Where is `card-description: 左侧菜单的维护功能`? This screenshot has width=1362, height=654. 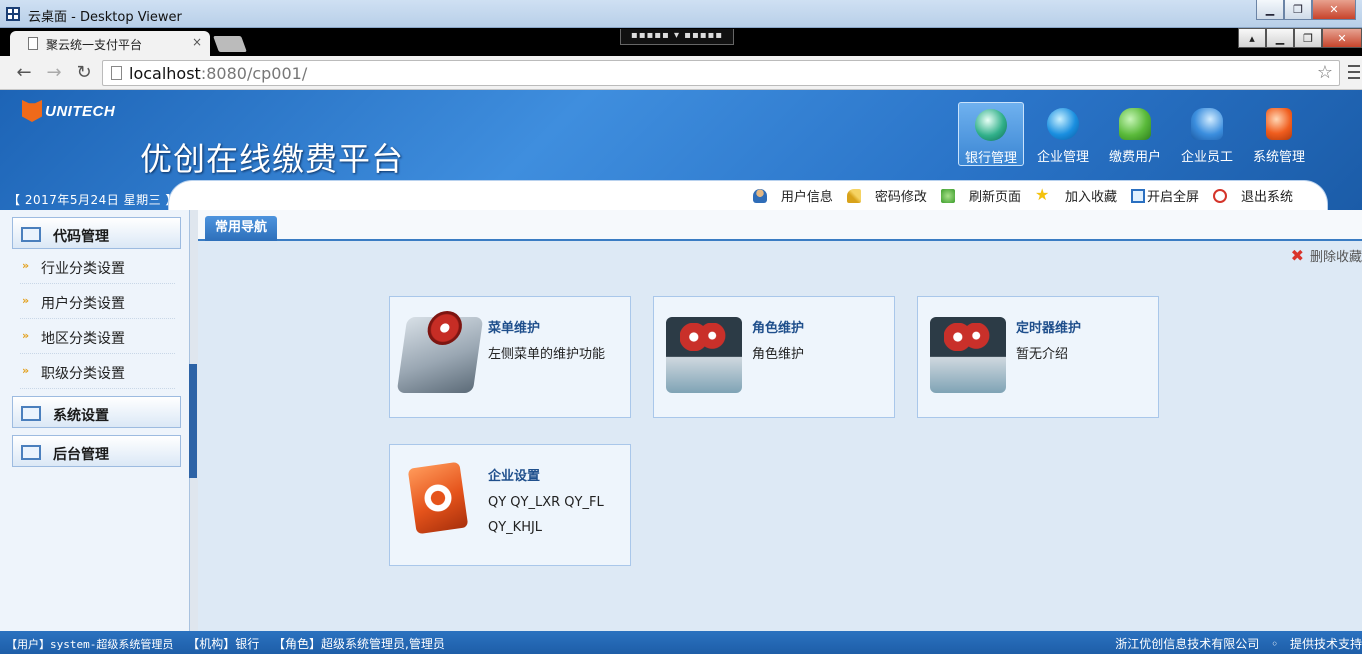 card-description: 左侧菜单的维护功能 is located at coordinates (547, 354).